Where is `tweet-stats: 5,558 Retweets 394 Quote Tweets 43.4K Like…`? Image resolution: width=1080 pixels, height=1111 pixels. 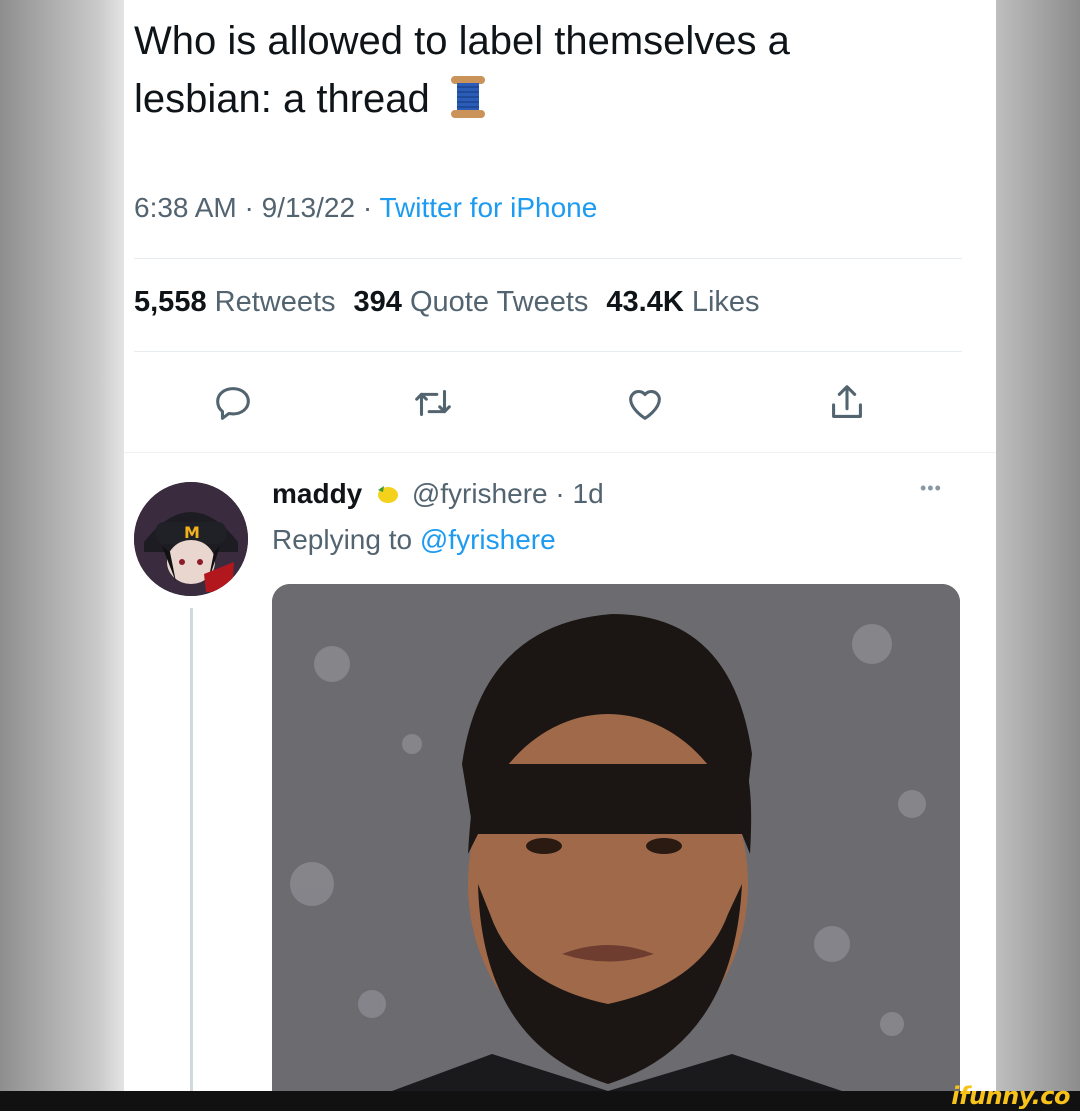 tweet-stats: 5,558 Retweets 394 Quote Tweets 43.4K Like… is located at coordinates (447, 302).